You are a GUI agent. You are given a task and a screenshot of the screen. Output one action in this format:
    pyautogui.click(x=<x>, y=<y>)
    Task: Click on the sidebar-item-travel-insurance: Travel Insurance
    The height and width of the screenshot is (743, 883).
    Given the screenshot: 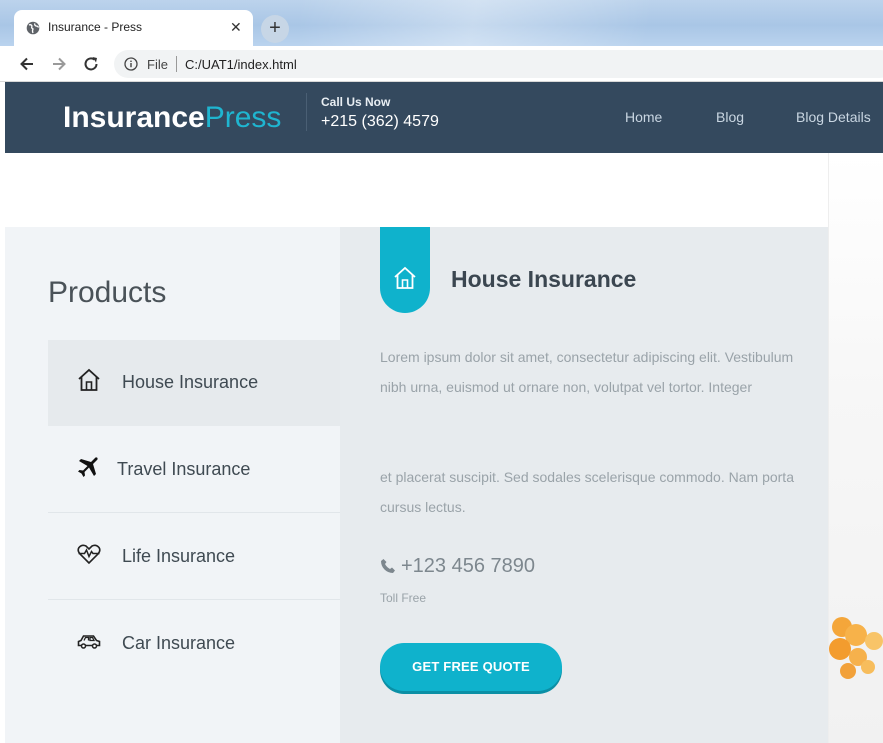 What is the action you would take?
    pyautogui.click(x=194, y=470)
    